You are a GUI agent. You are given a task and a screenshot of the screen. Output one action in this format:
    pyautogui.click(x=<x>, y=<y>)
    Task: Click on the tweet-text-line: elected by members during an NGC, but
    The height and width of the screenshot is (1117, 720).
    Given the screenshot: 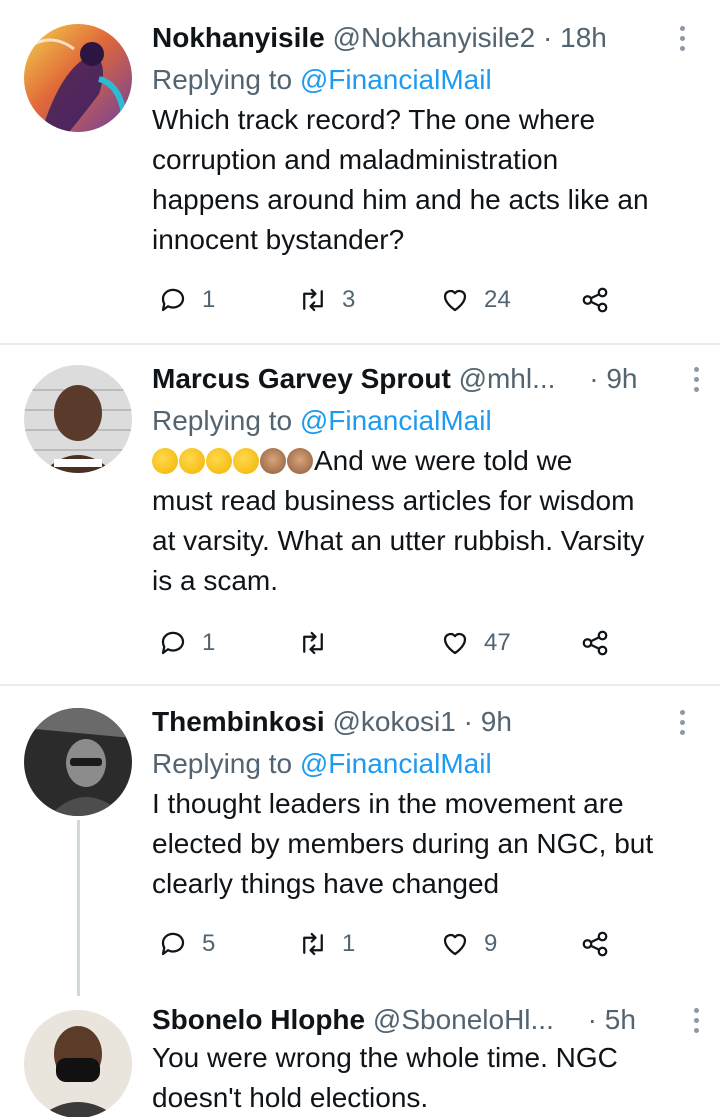 What is the action you would take?
    pyautogui.click(x=403, y=843)
    